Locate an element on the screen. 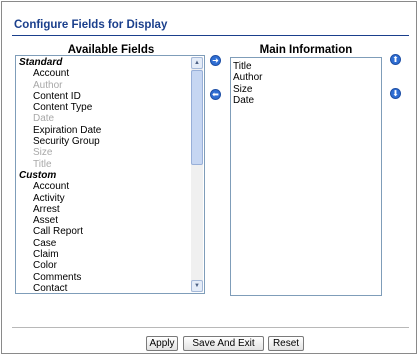 The width and height of the screenshot is (420, 357). add-field-arrow-right-icon: ➜ is located at coordinates (215, 60).